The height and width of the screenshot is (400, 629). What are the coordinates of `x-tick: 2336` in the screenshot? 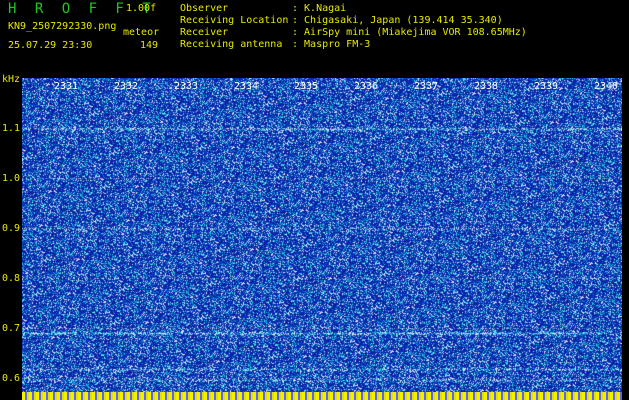 It's located at (366, 86).